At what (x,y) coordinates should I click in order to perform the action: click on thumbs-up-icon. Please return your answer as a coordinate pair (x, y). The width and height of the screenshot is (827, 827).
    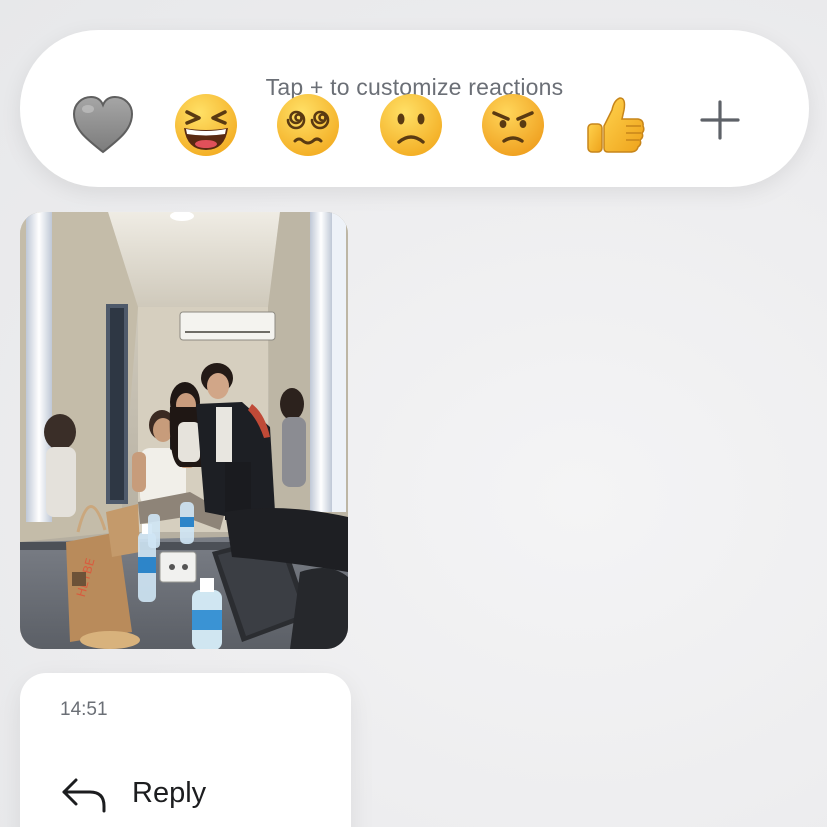
    Looking at the image, I should click on (615, 125).